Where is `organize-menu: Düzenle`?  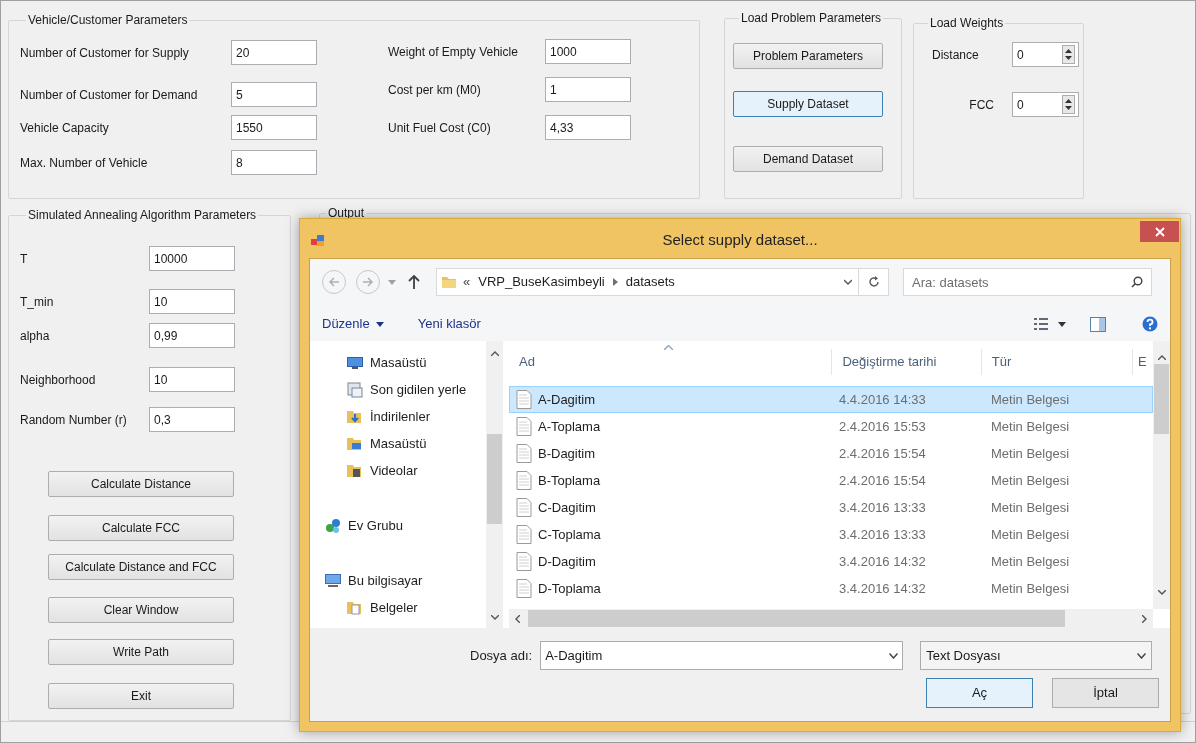
organize-menu: Düzenle is located at coordinates (353, 324).